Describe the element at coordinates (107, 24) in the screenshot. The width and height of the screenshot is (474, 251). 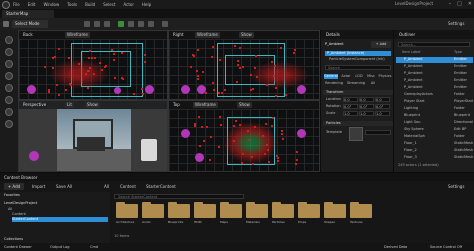
I see `cinematics-icon` at that location.